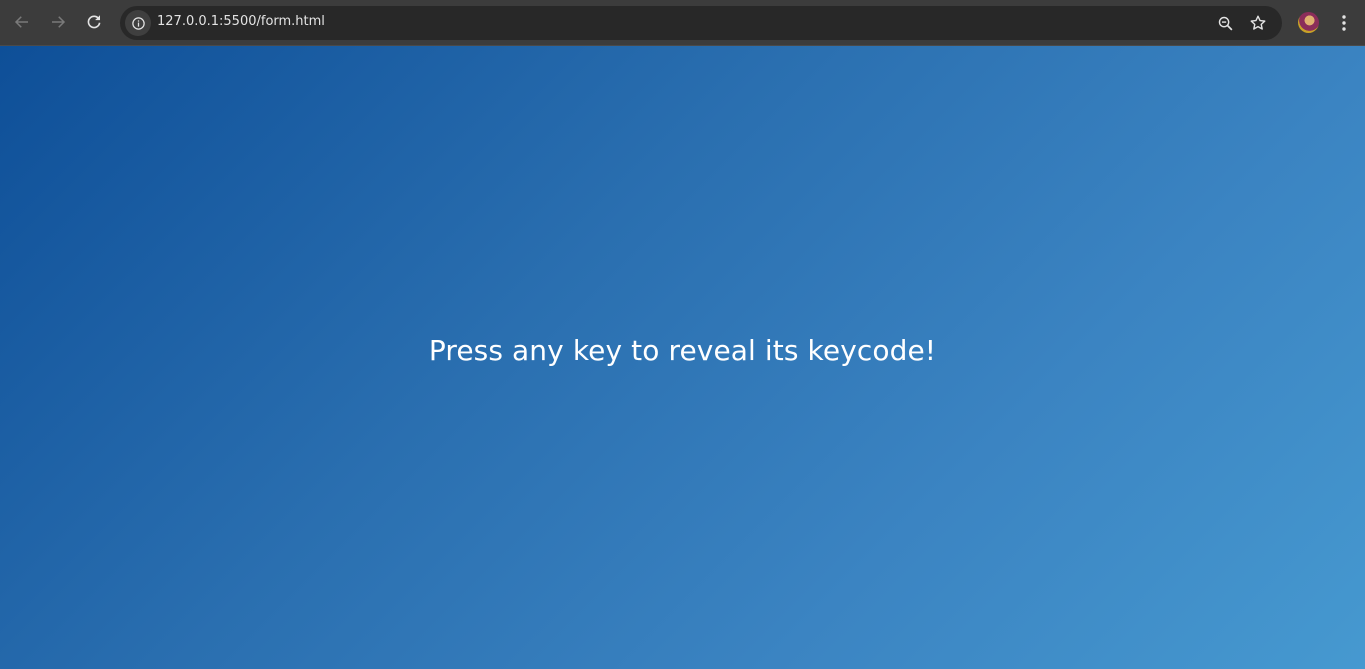 The height and width of the screenshot is (669, 1365). I want to click on kebab-menu-icon, so click(1344, 23).